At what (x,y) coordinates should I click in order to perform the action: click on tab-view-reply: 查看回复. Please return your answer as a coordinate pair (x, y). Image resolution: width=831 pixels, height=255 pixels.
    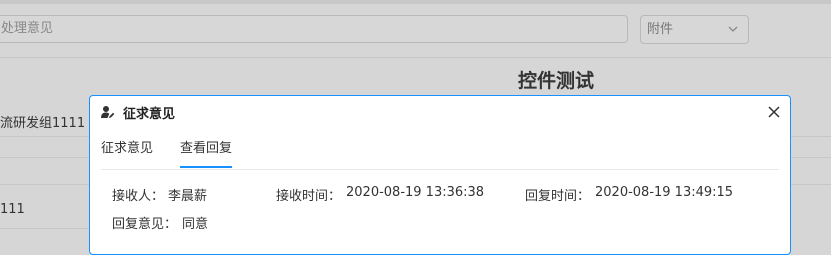
    Looking at the image, I should click on (206, 152).